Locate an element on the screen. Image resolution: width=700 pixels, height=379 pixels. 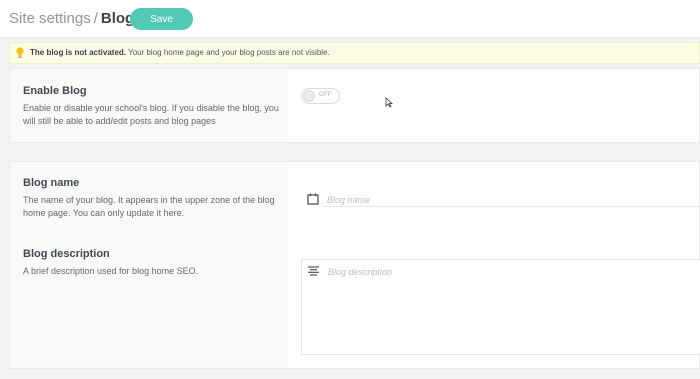
alert-strong-text: The blog is not activated. is located at coordinates (78, 52).